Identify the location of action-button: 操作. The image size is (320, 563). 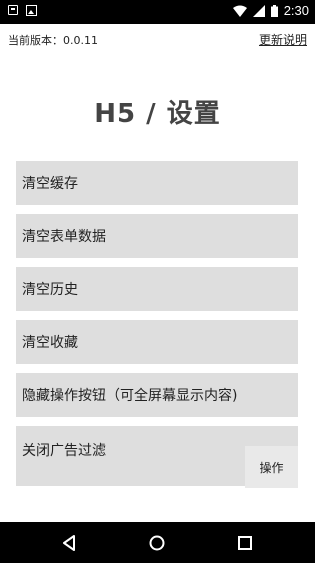
(271, 467).